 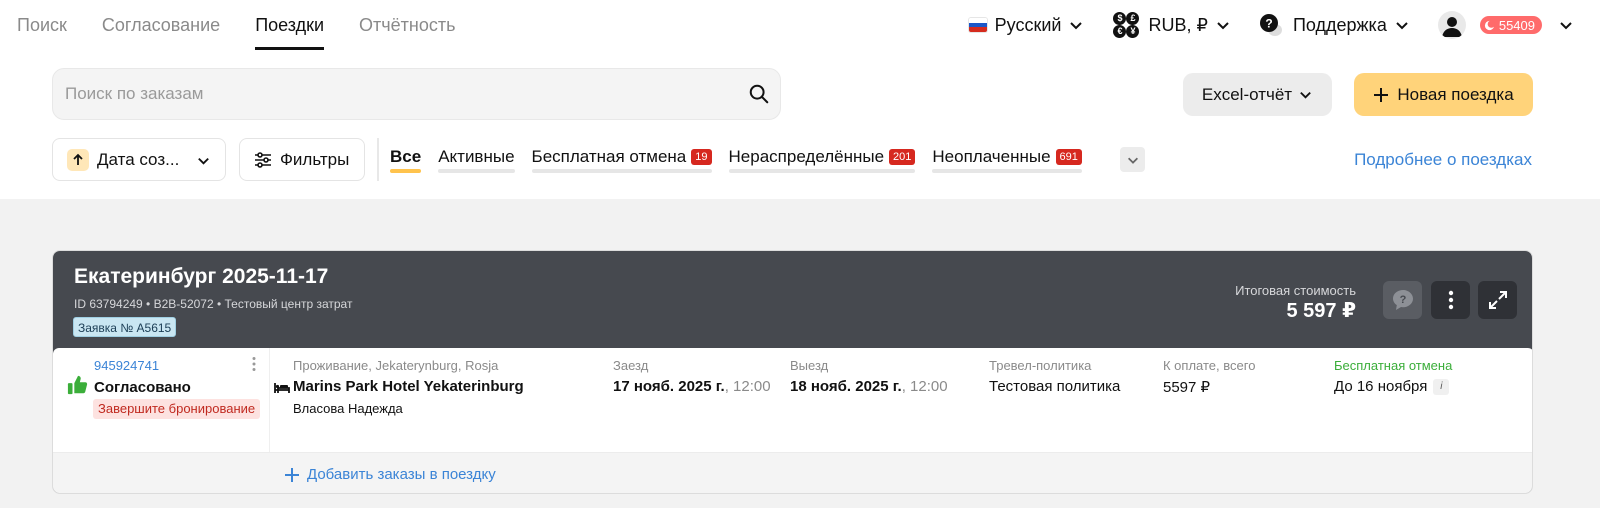 I want to click on checkout-time: , 12:00, so click(x=924, y=386).